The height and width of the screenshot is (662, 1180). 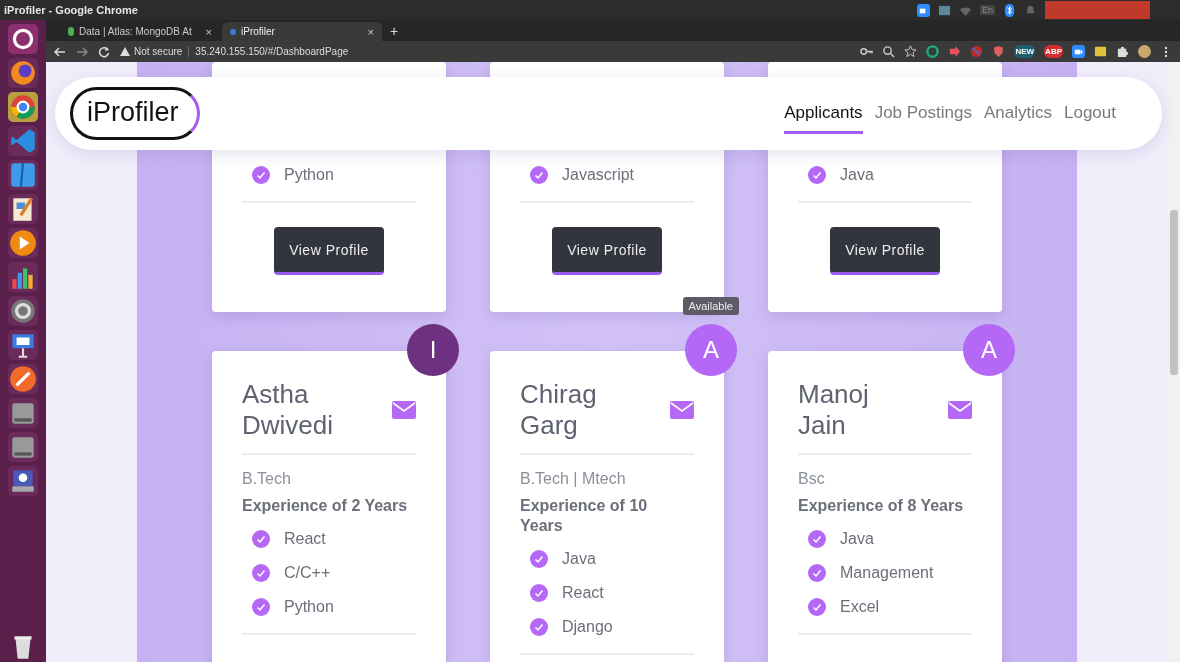 What do you see at coordinates (823, 113) in the screenshot?
I see `nav-link: Applicants` at bounding box center [823, 113].